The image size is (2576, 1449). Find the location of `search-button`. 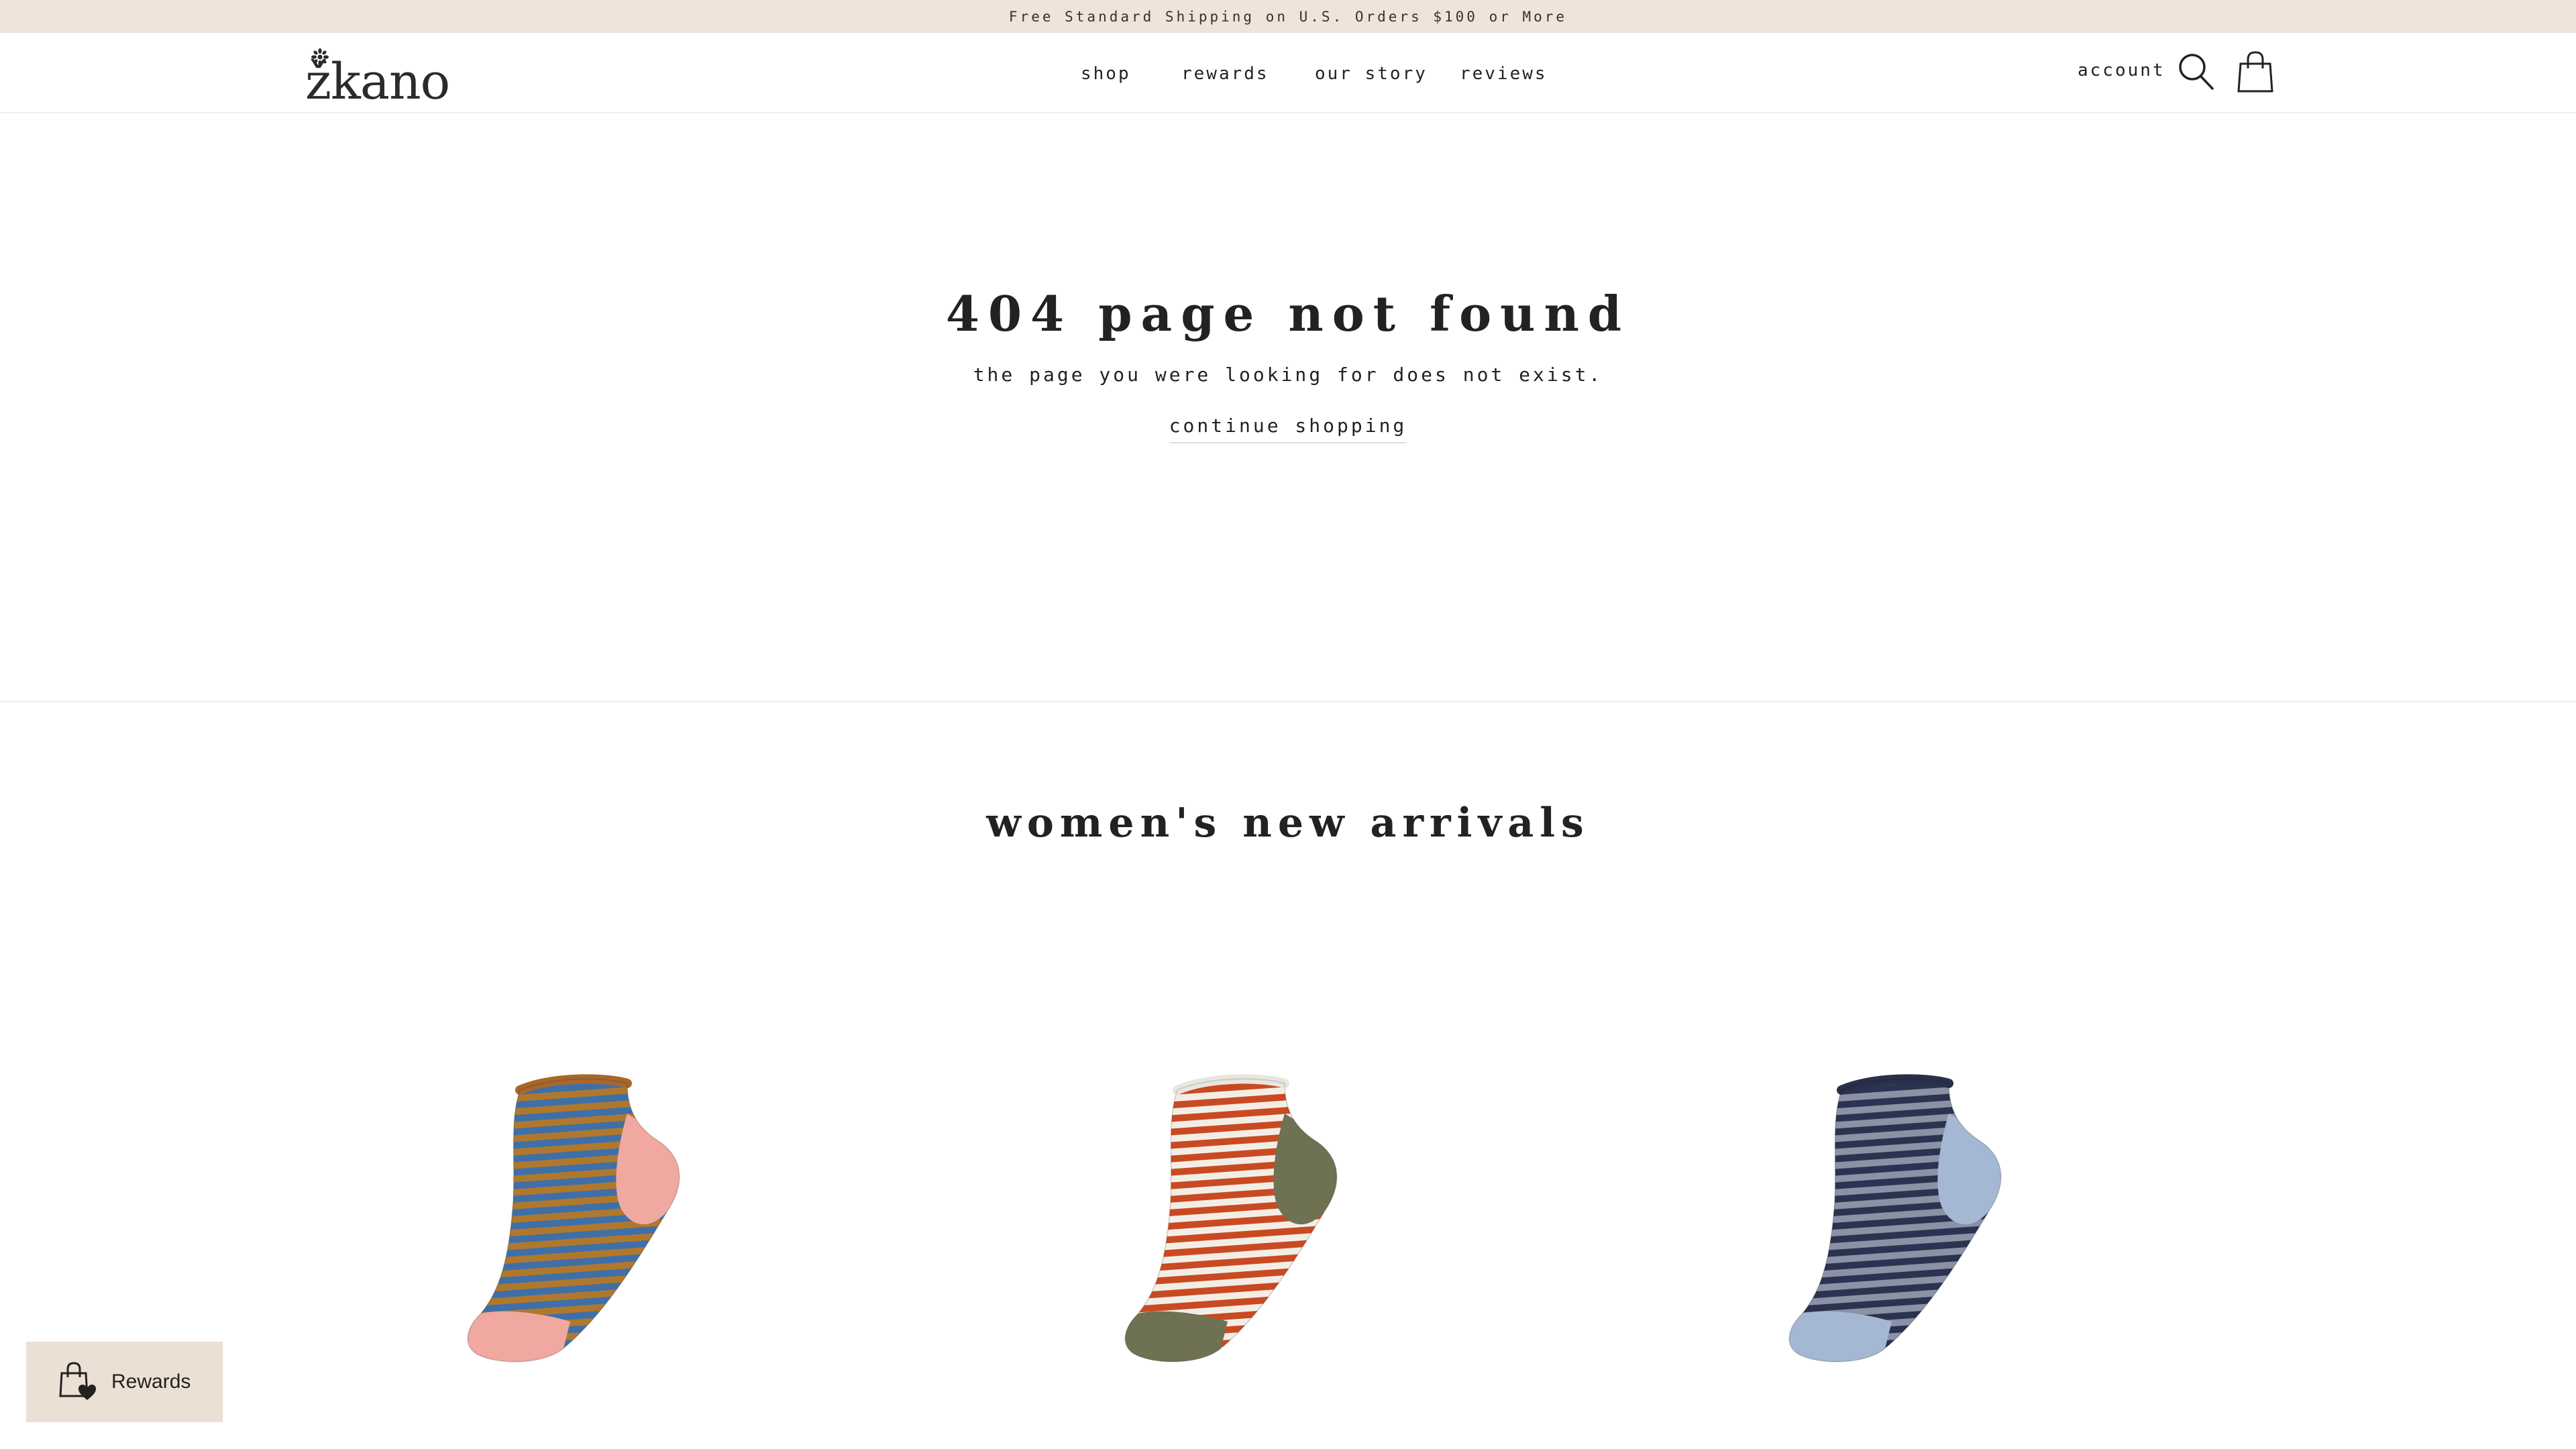

search-button is located at coordinates (2196, 71).